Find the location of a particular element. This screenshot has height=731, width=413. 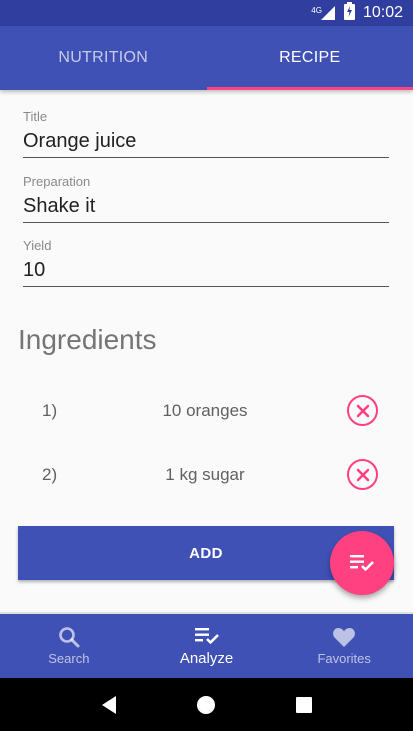

analyze-fab is located at coordinates (362, 563).